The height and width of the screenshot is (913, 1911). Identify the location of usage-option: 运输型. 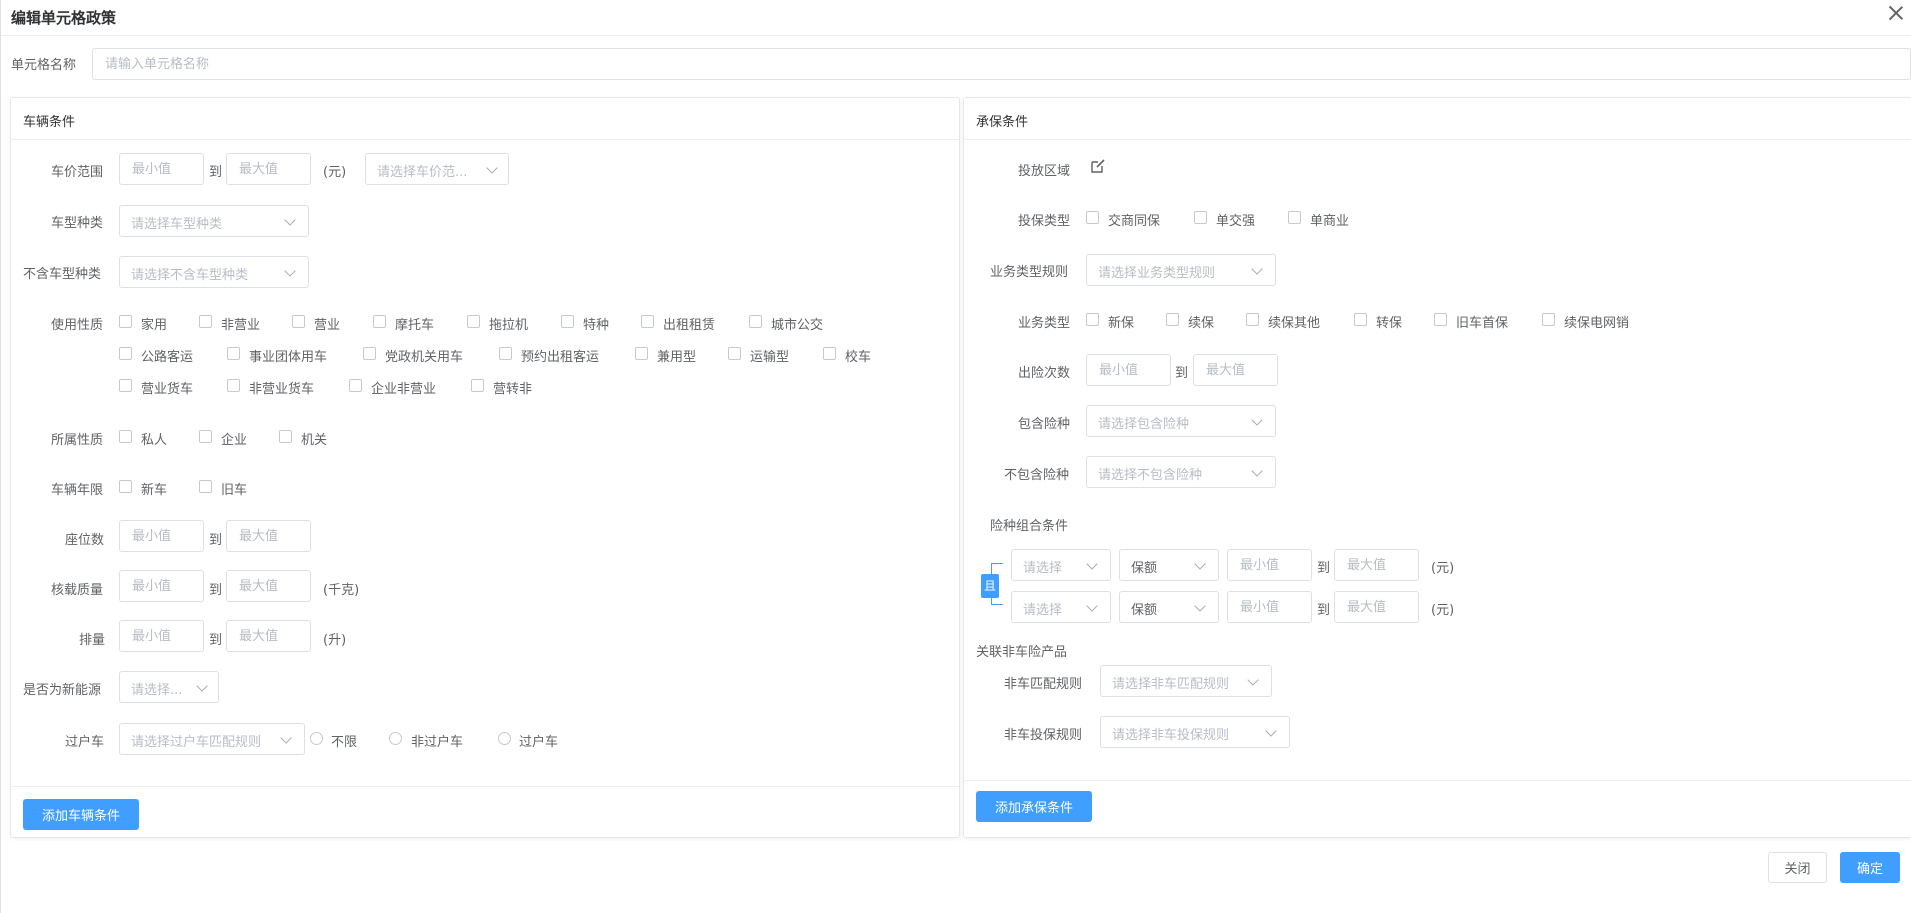
(770, 357).